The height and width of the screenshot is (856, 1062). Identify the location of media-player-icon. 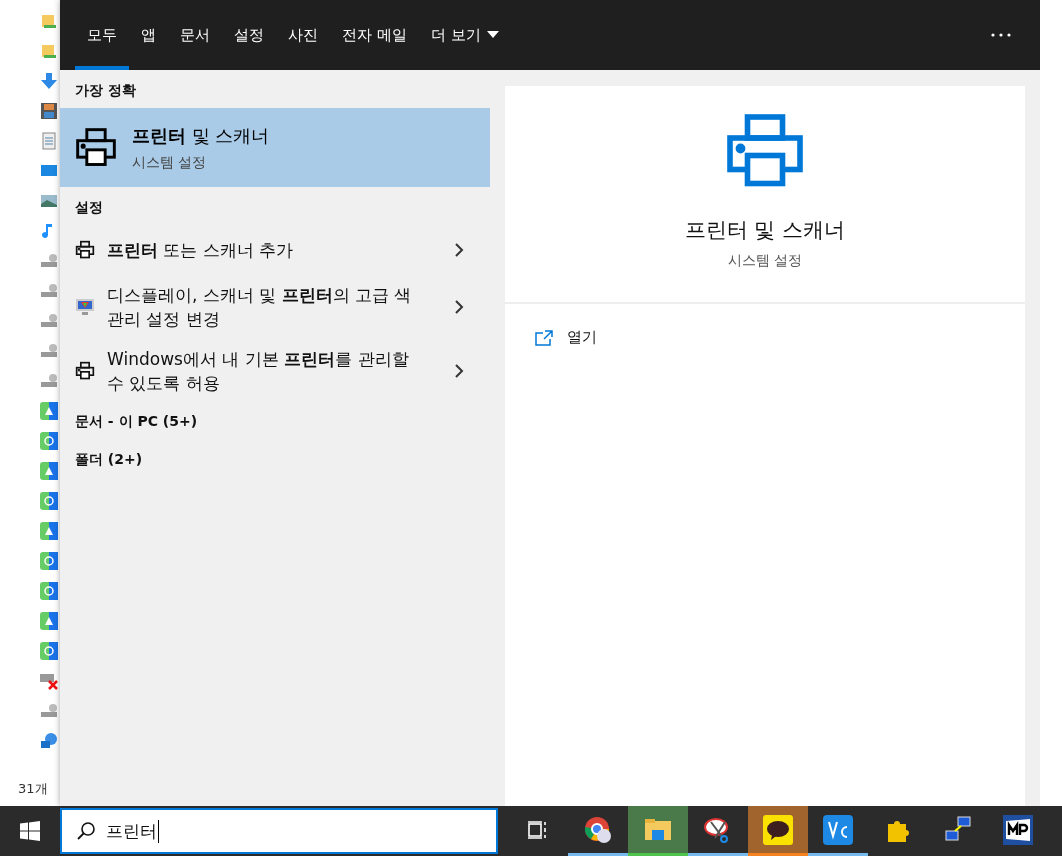
(1018, 829).